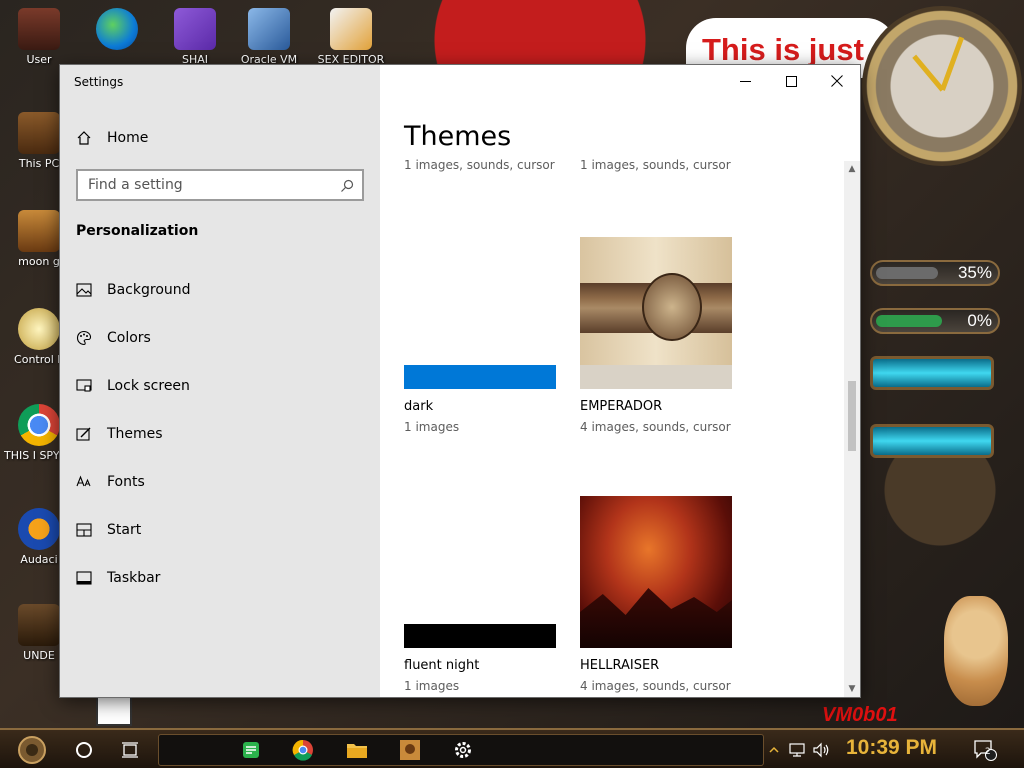  What do you see at coordinates (620, 665) in the screenshot?
I see `theme-name: HELLRAISER` at bounding box center [620, 665].